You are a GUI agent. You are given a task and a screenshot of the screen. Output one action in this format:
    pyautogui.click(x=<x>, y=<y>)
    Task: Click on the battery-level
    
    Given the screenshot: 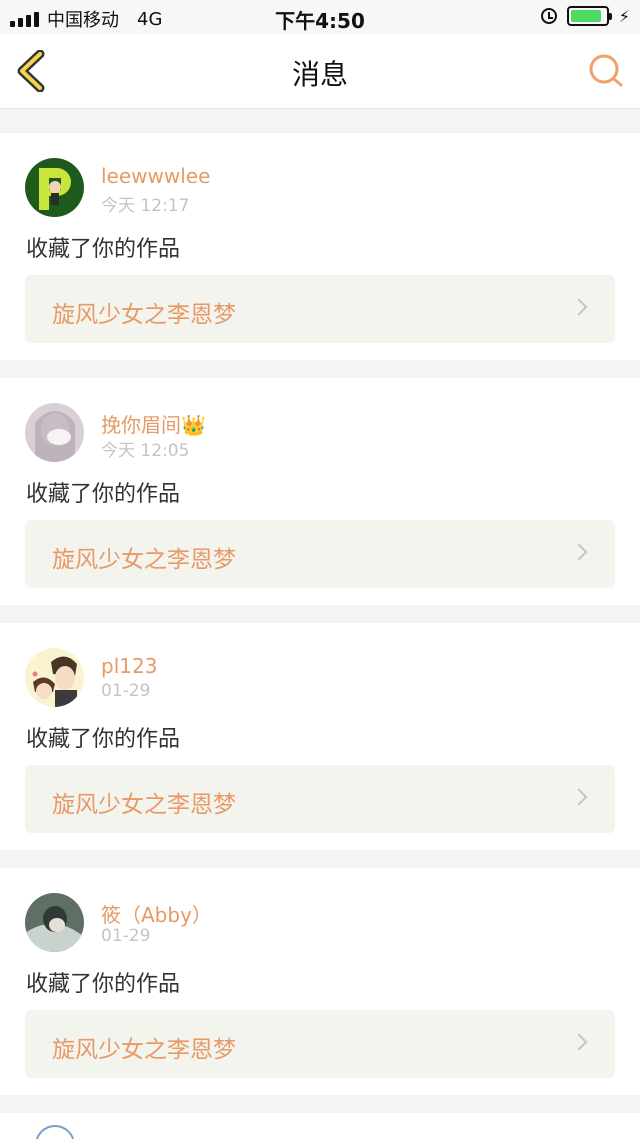 What is the action you would take?
    pyautogui.click(x=586, y=16)
    